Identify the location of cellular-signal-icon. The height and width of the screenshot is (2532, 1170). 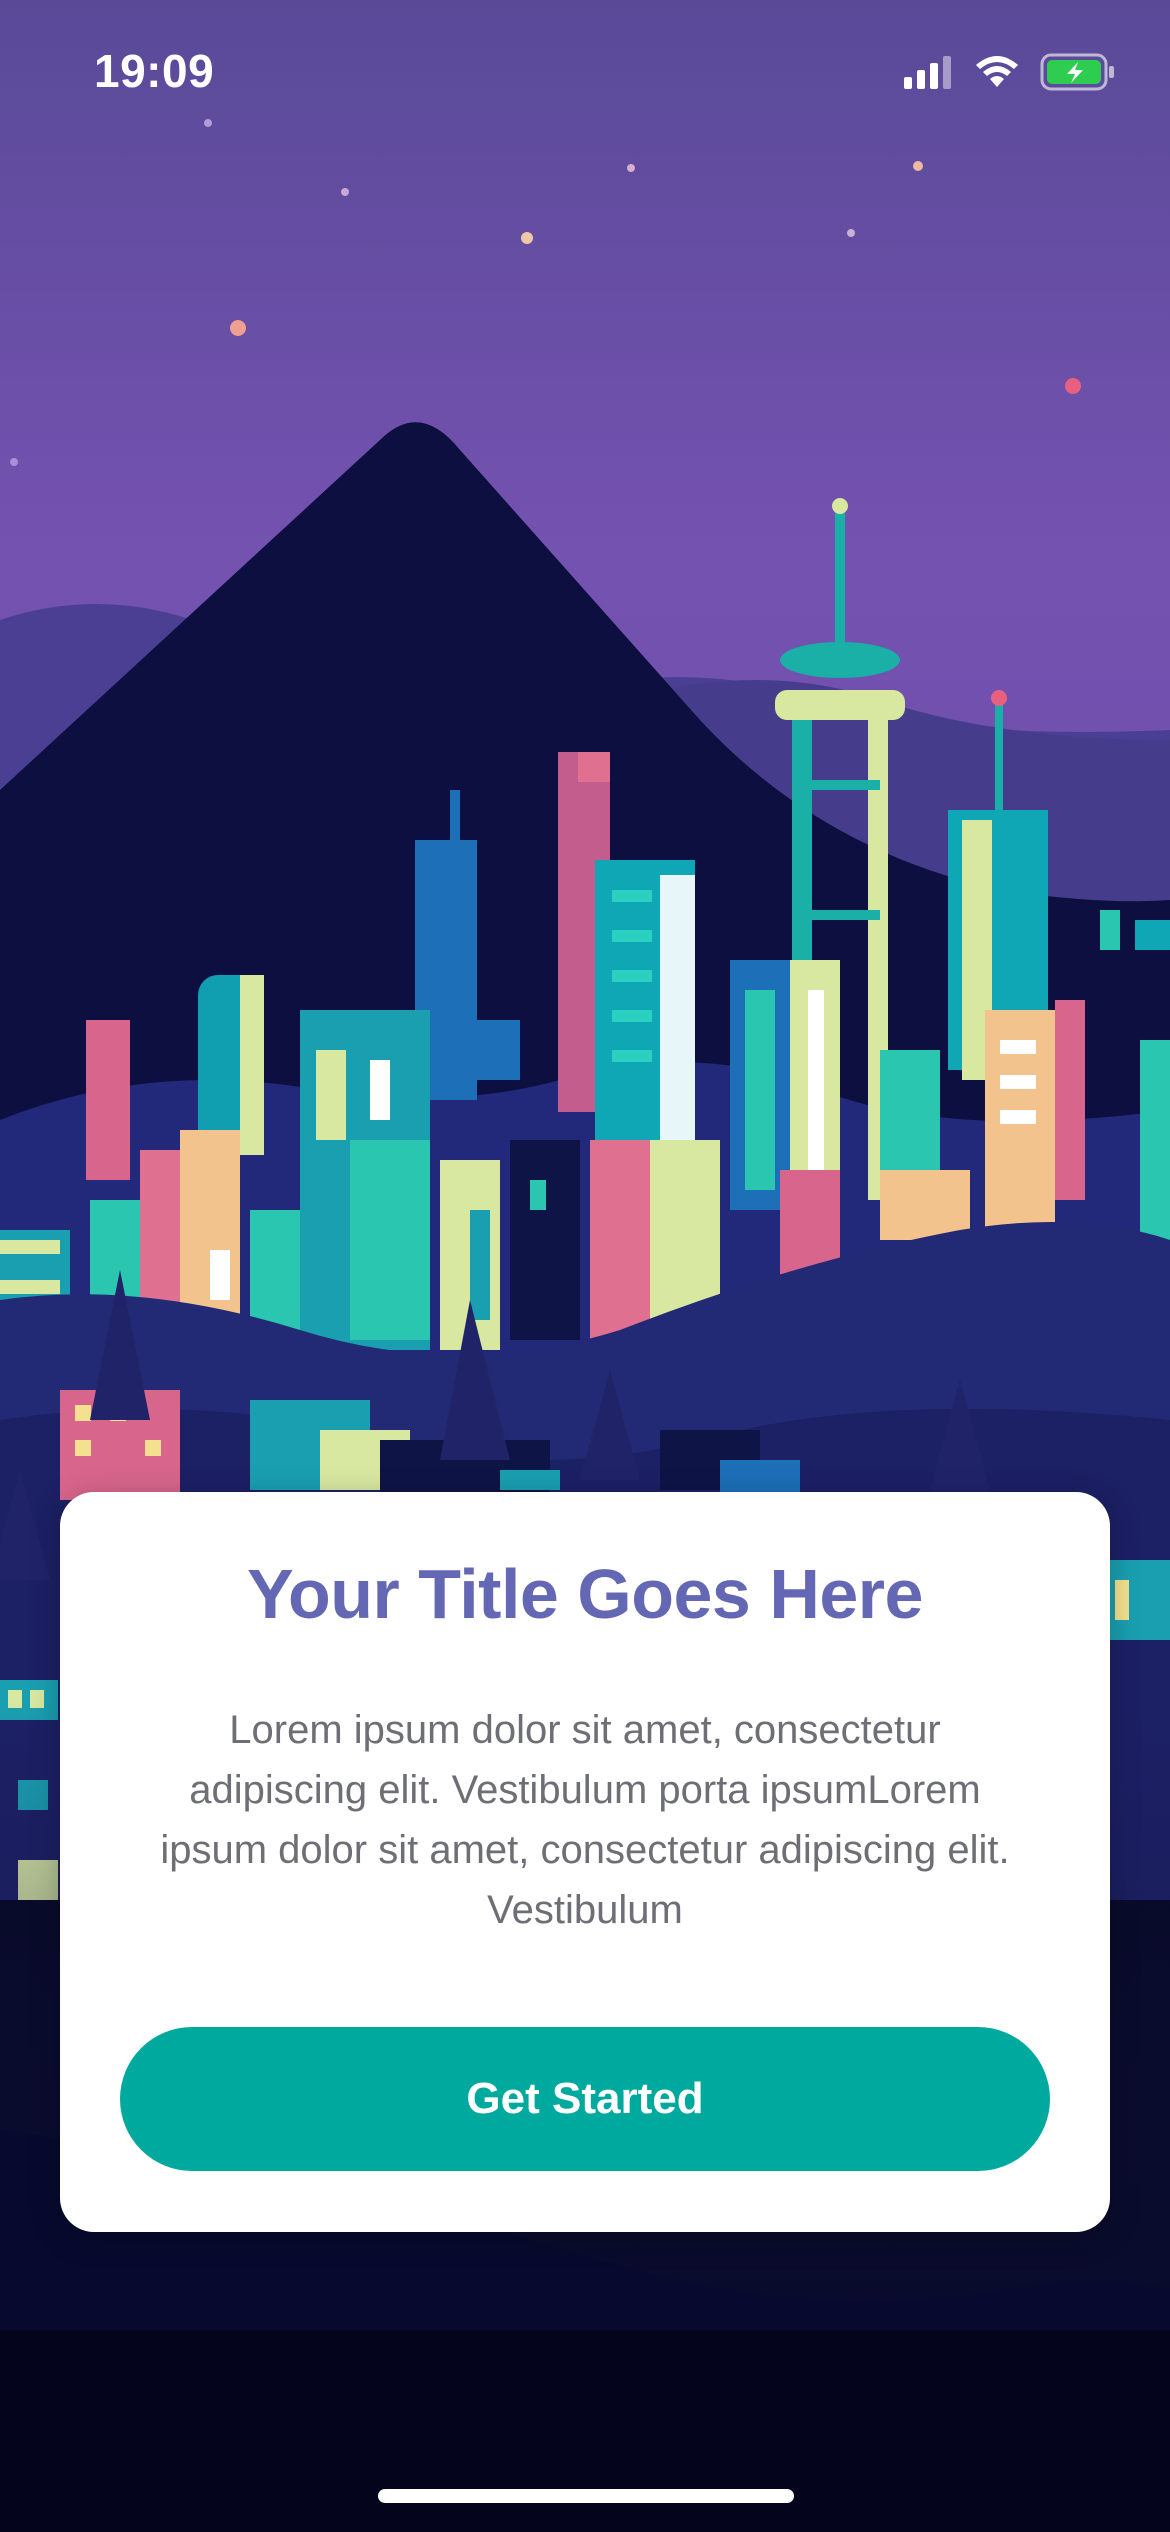
(929, 74).